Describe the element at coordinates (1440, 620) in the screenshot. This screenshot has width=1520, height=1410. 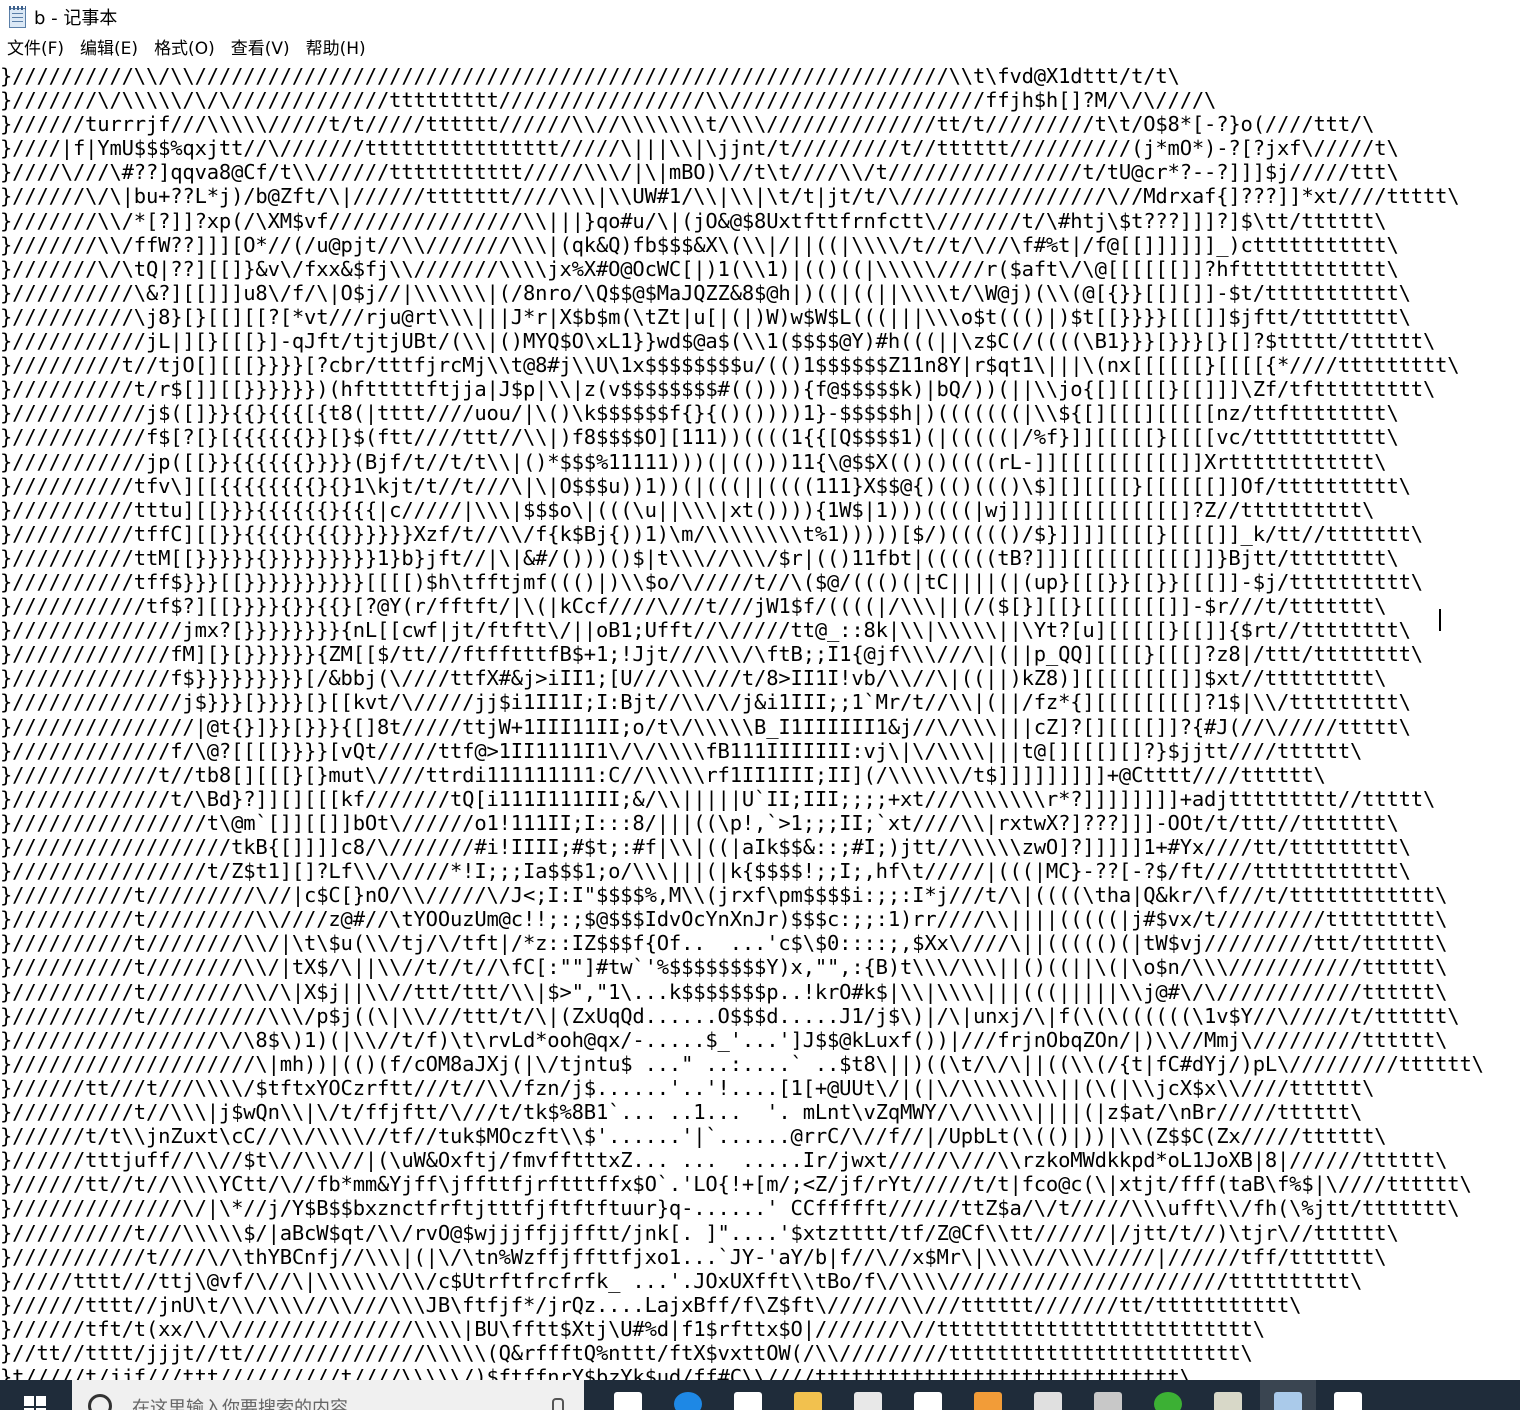
I see `text-caret` at that location.